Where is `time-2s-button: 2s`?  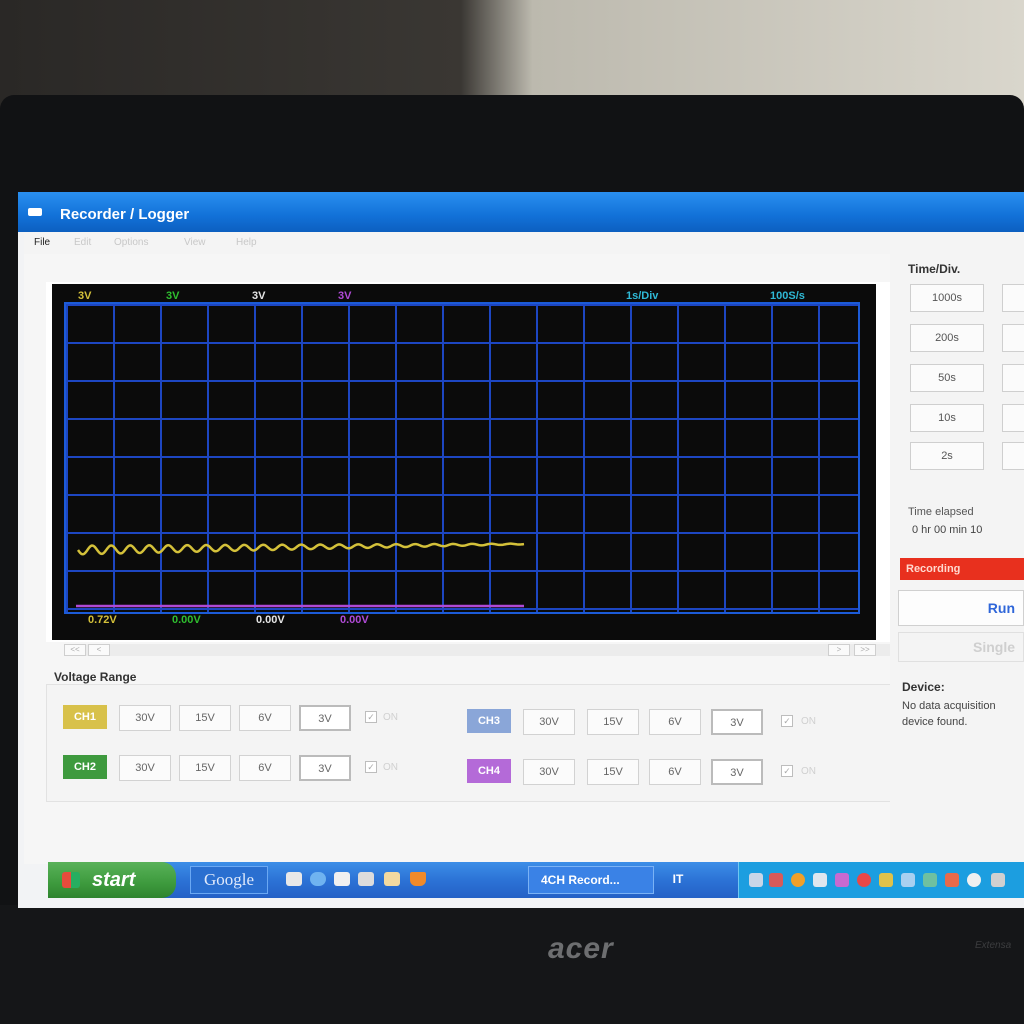
time-2s-button: 2s is located at coordinates (947, 456).